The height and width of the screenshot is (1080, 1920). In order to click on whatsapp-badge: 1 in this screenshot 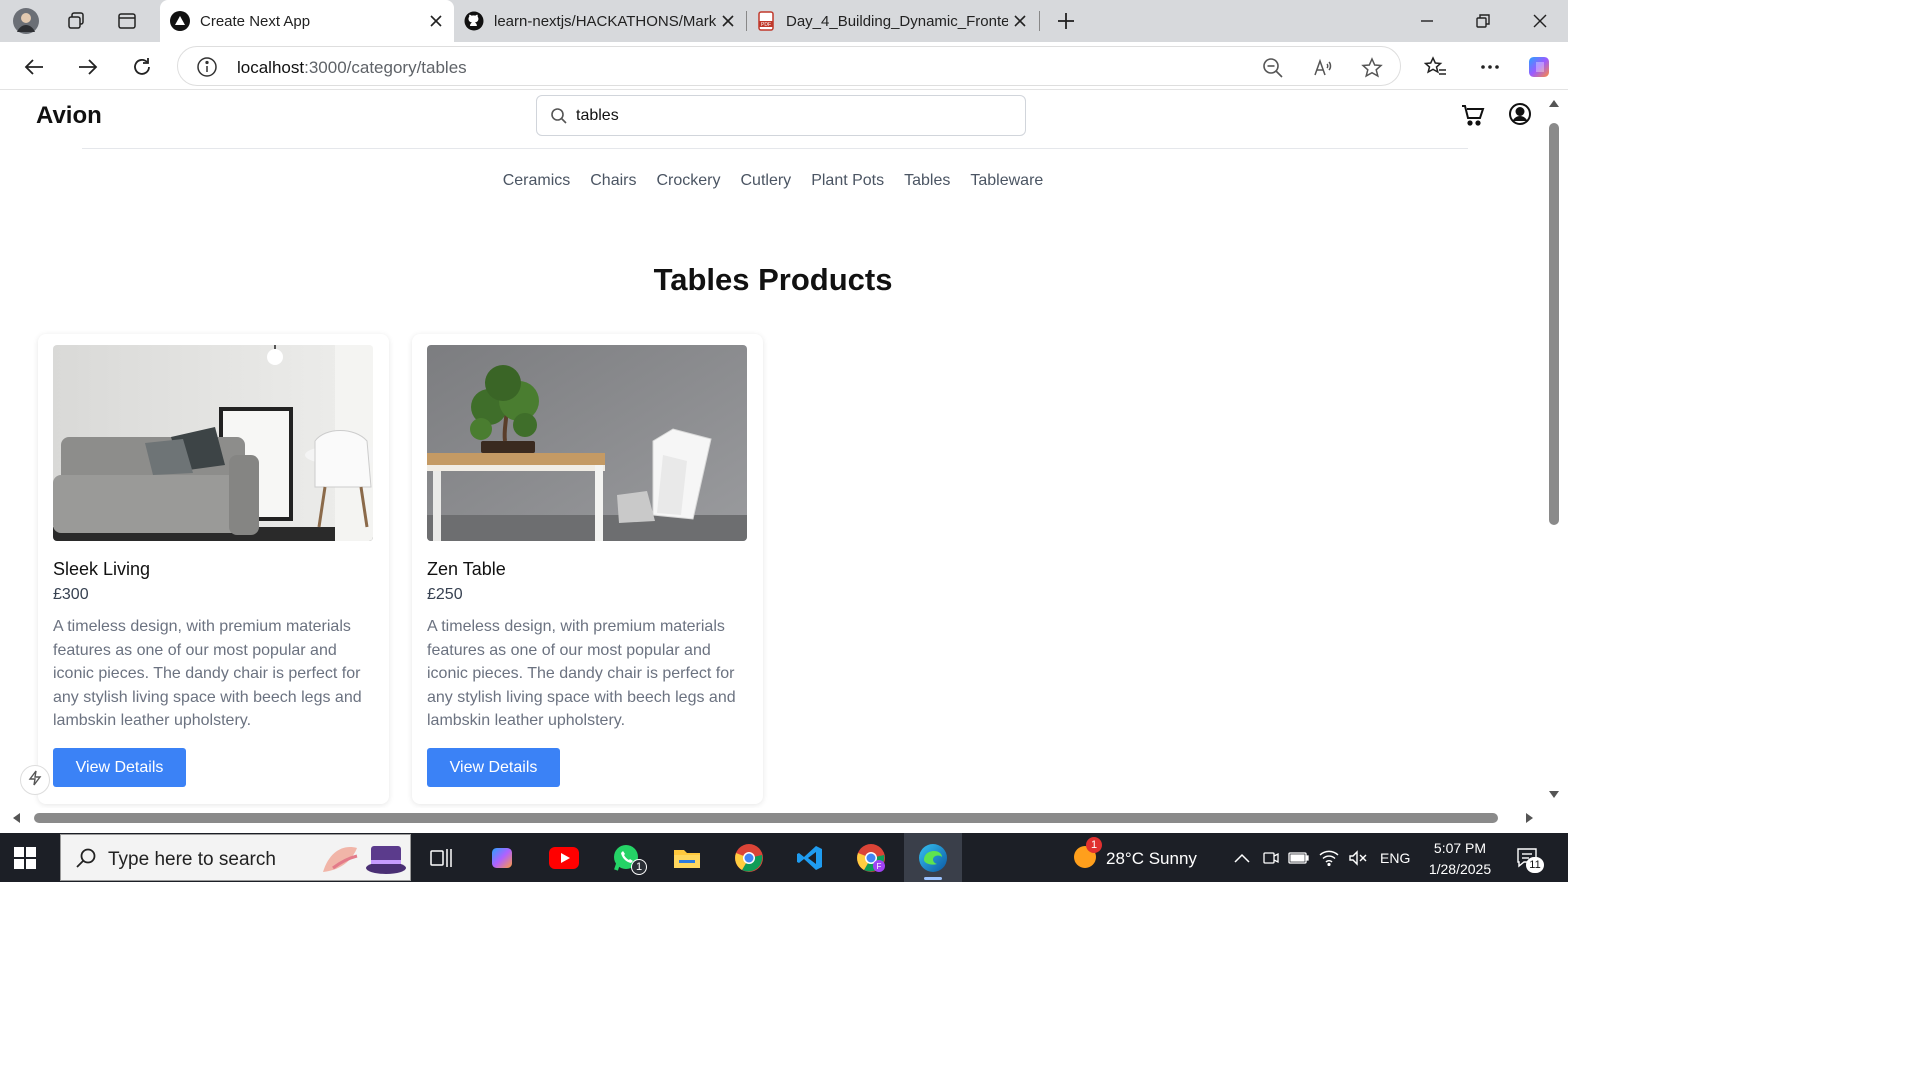, I will do `click(639, 867)`.